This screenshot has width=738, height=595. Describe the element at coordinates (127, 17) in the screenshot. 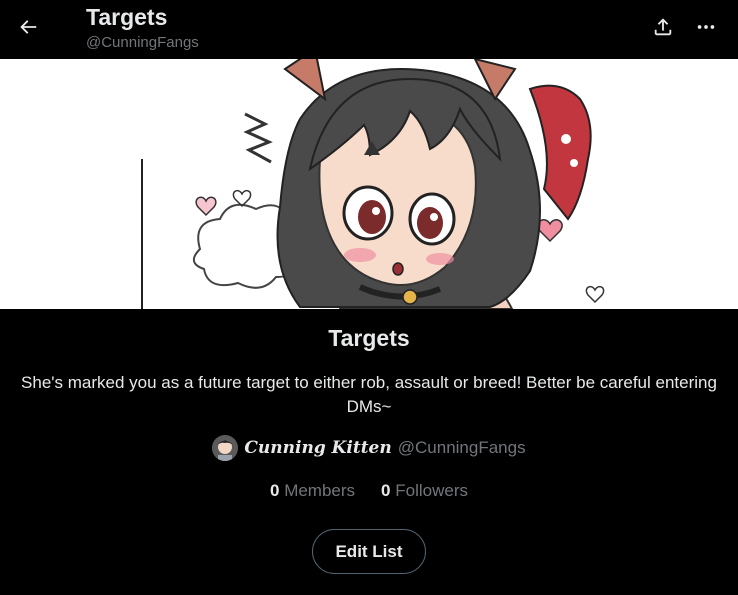

I see `header-title: Targets` at that location.